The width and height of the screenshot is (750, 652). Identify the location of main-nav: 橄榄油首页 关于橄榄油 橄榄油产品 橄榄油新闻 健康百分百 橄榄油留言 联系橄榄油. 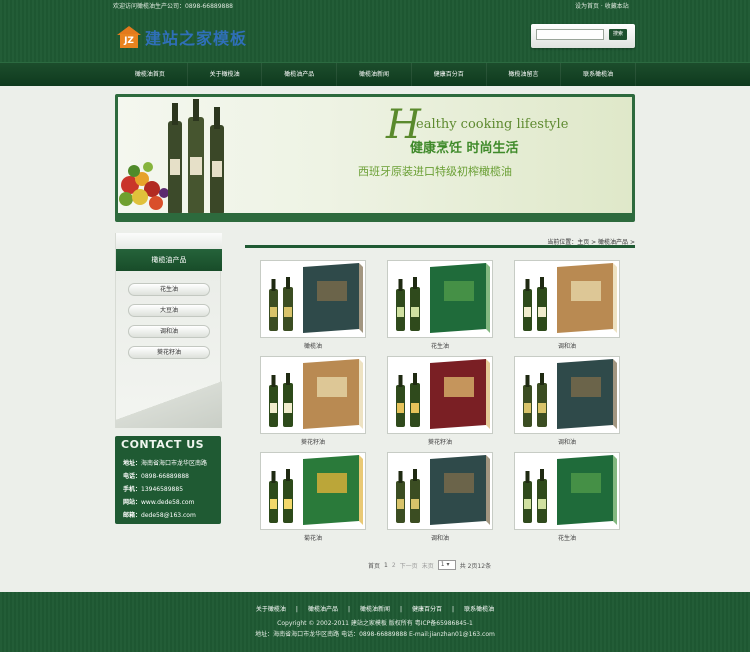
(375, 74).